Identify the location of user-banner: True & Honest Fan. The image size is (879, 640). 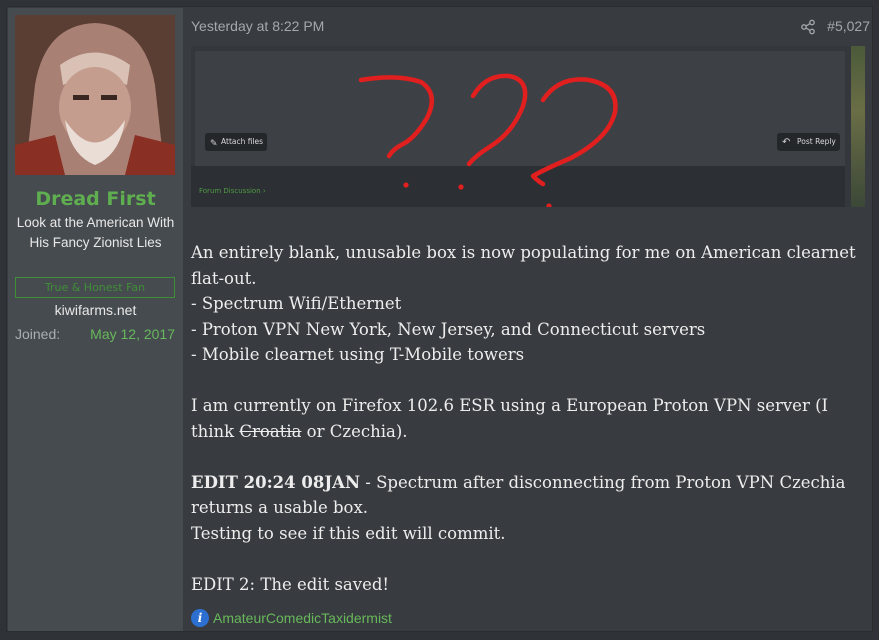
(95, 287).